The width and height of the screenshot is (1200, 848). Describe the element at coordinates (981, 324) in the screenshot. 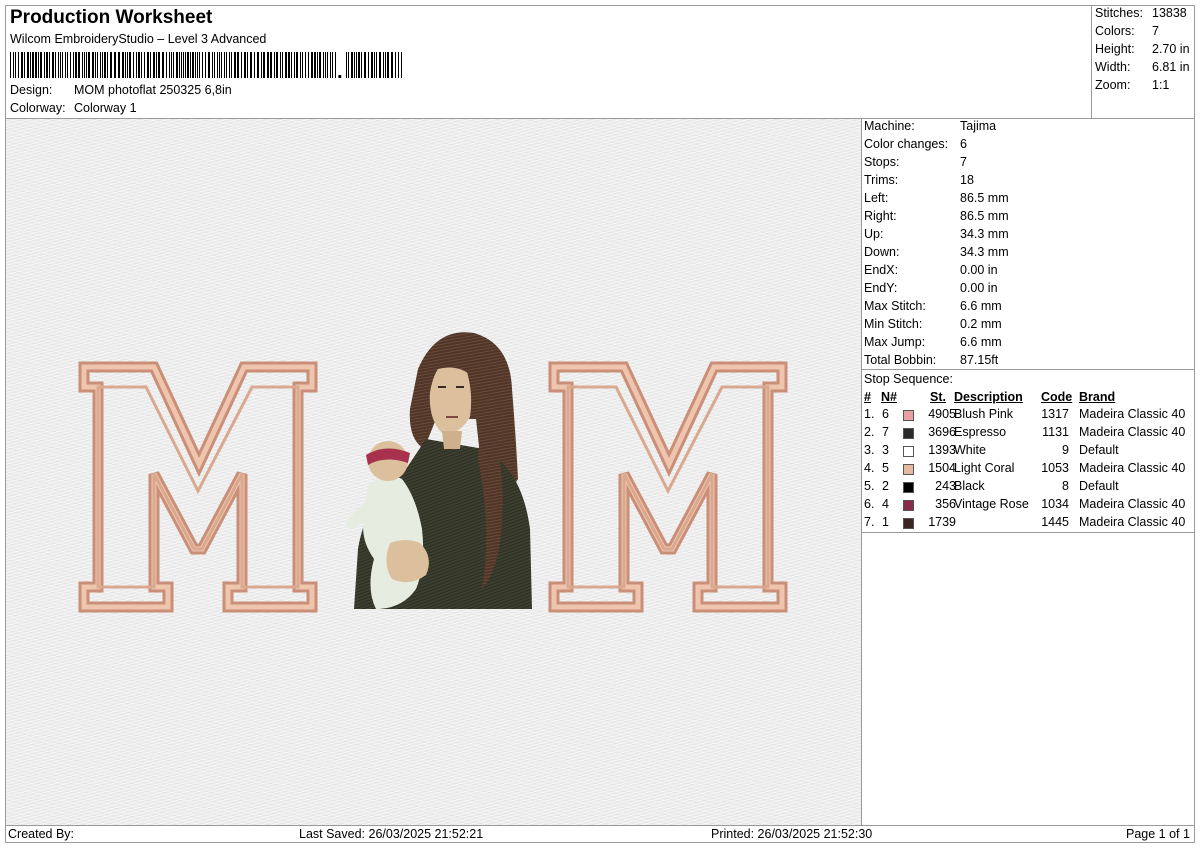

I see `machine-info-value: 0.2 mm` at that location.